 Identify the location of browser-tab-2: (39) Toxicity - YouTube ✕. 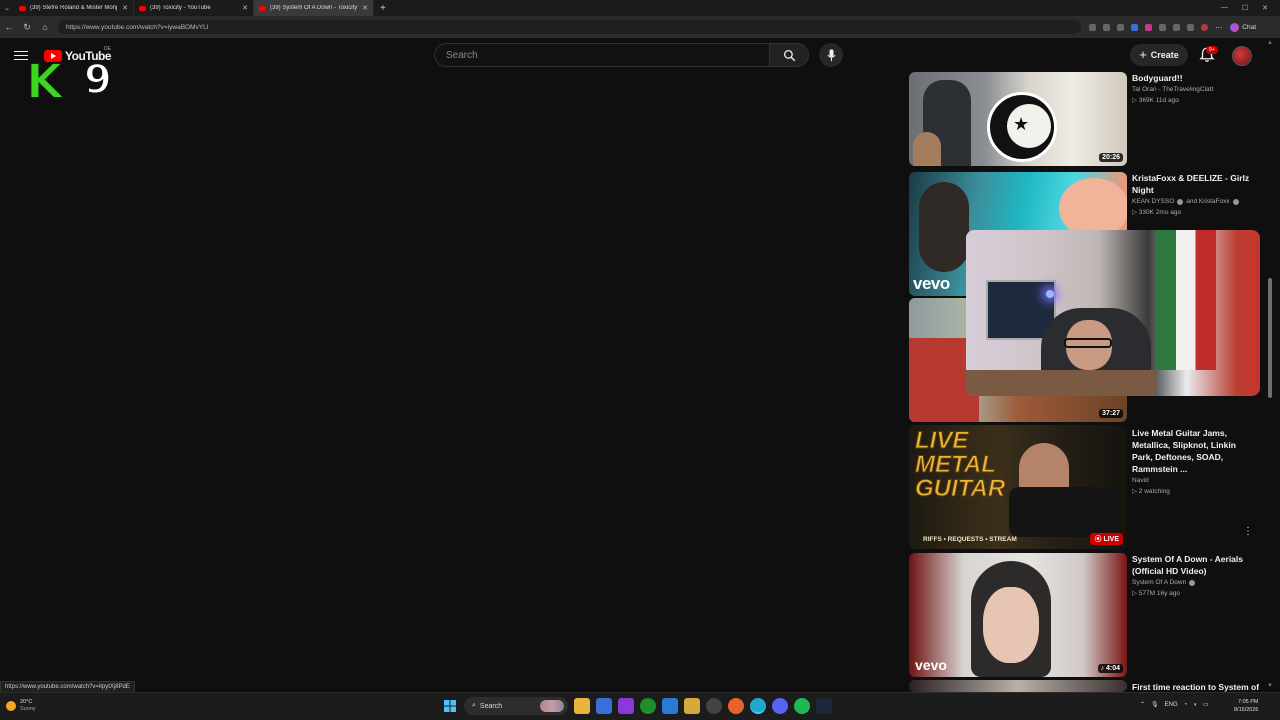
(194, 8).